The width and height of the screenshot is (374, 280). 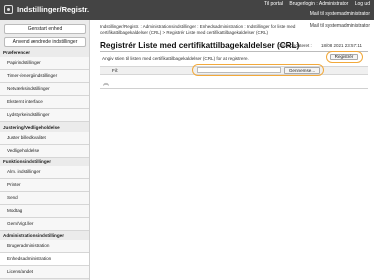 What do you see at coordinates (44, 198) in the screenshot?
I see `sidebar-item-send: Send` at bounding box center [44, 198].